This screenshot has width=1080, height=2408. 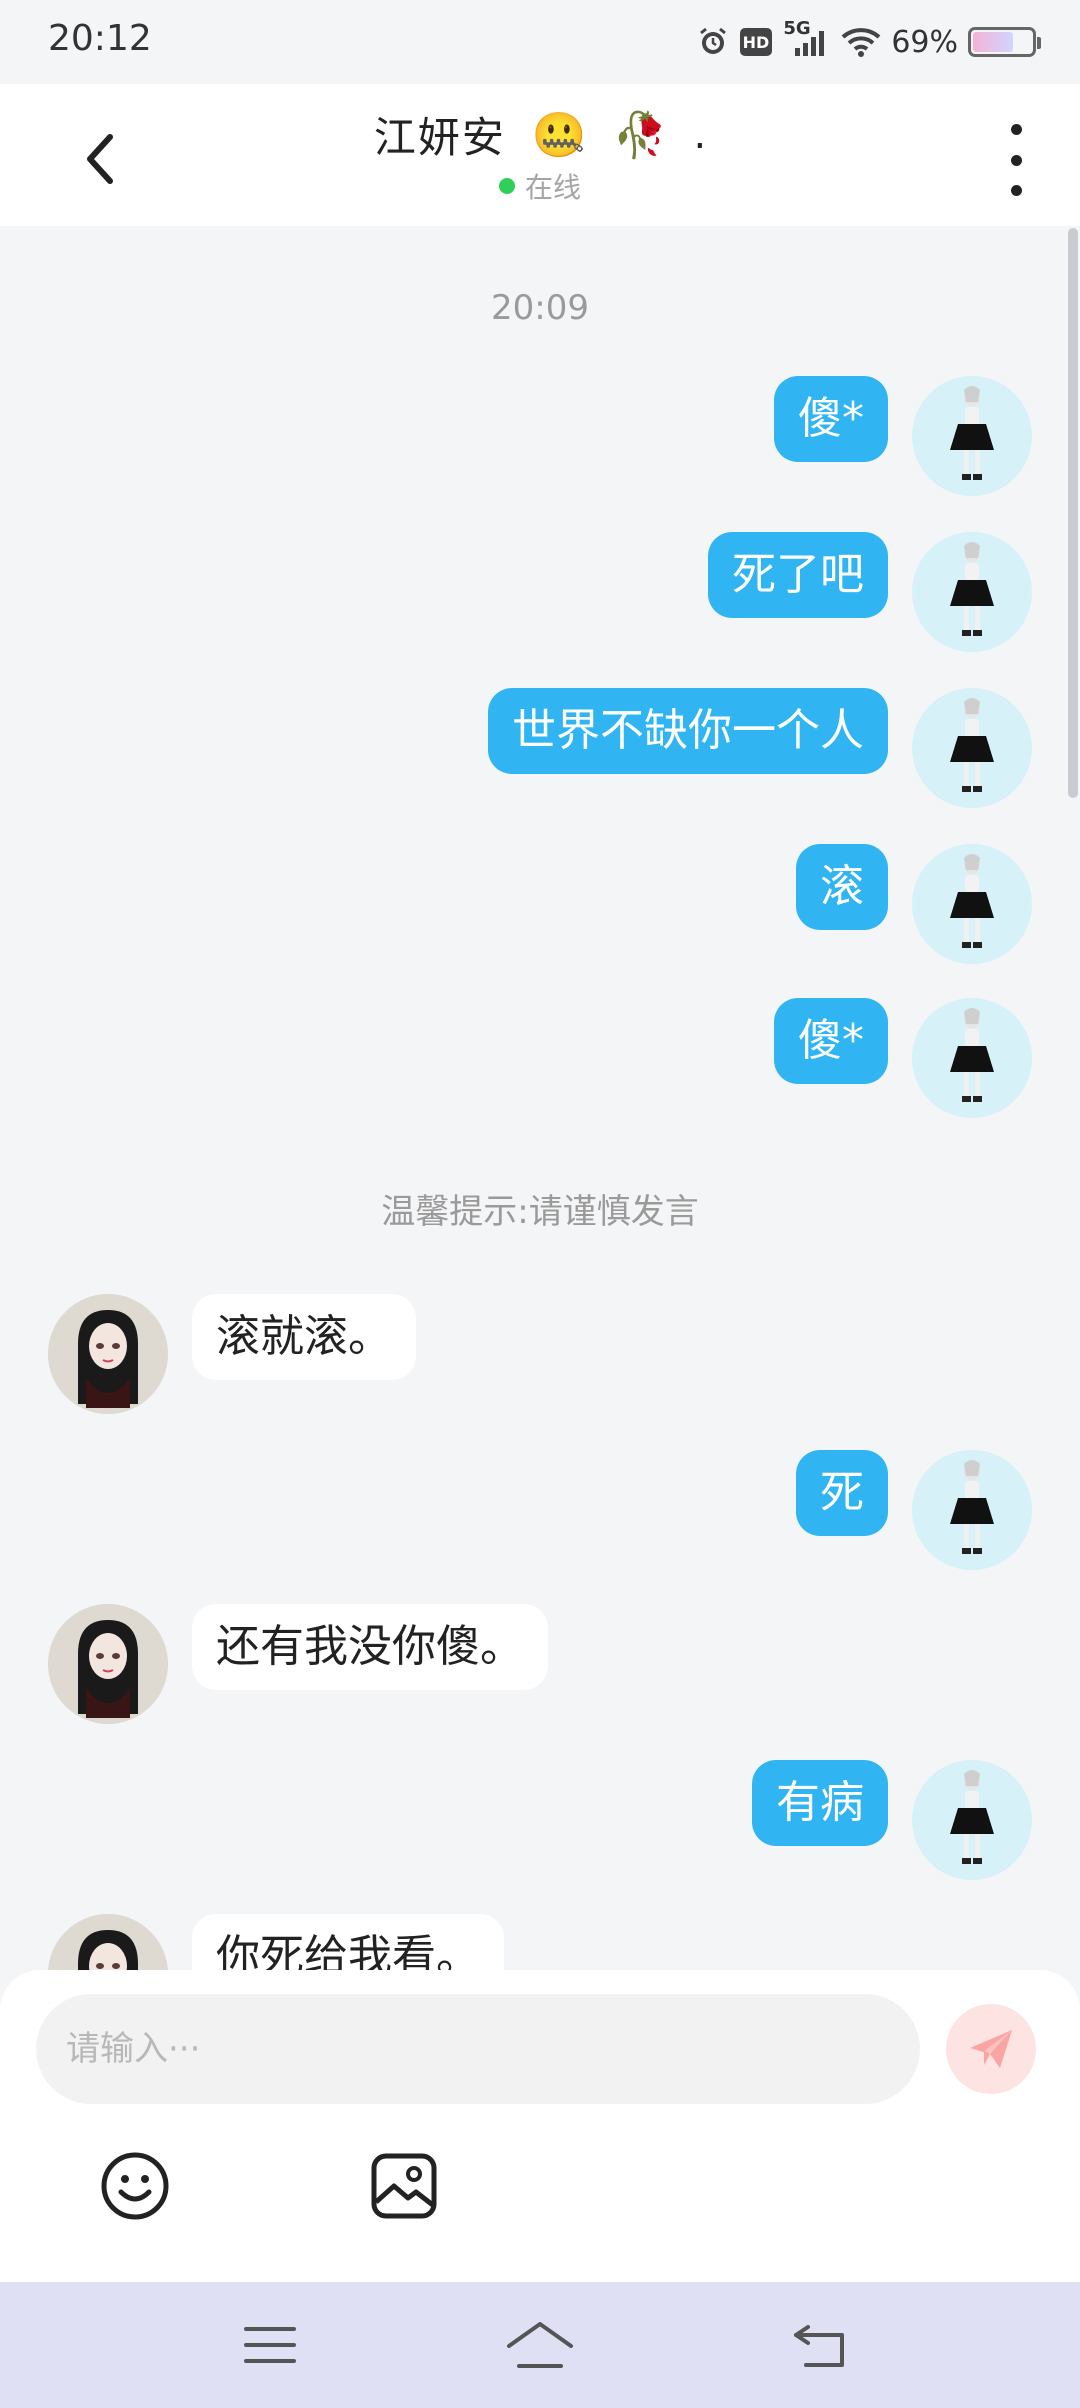 I want to click on home-icon, so click(x=540, y=2345).